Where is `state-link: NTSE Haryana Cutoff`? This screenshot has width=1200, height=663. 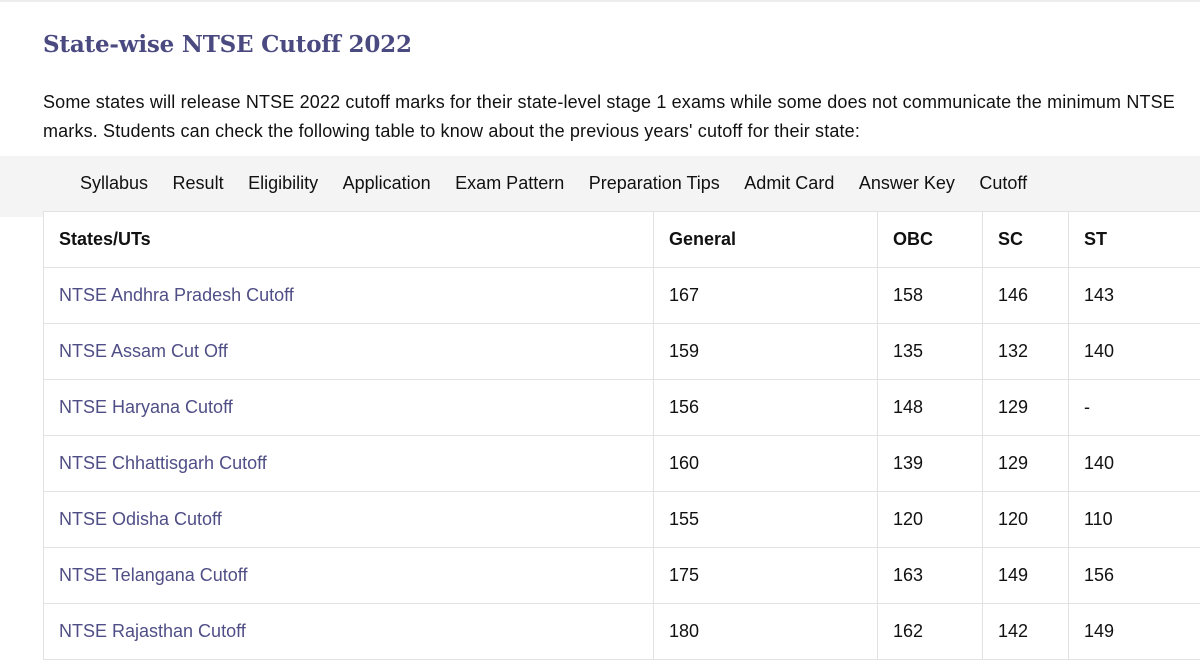 state-link: NTSE Haryana Cutoff is located at coordinates (146, 407).